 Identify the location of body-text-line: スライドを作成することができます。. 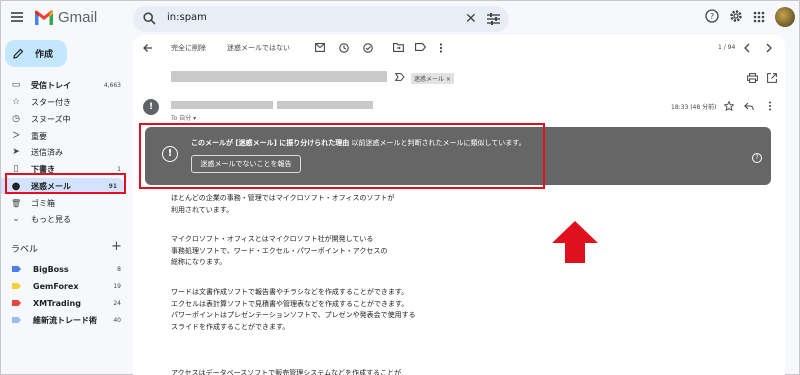
(230, 326).